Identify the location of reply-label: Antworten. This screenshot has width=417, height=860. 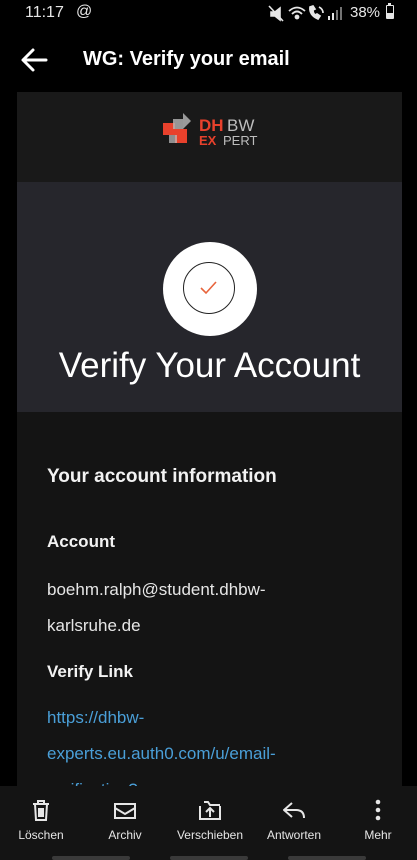
(294, 835).